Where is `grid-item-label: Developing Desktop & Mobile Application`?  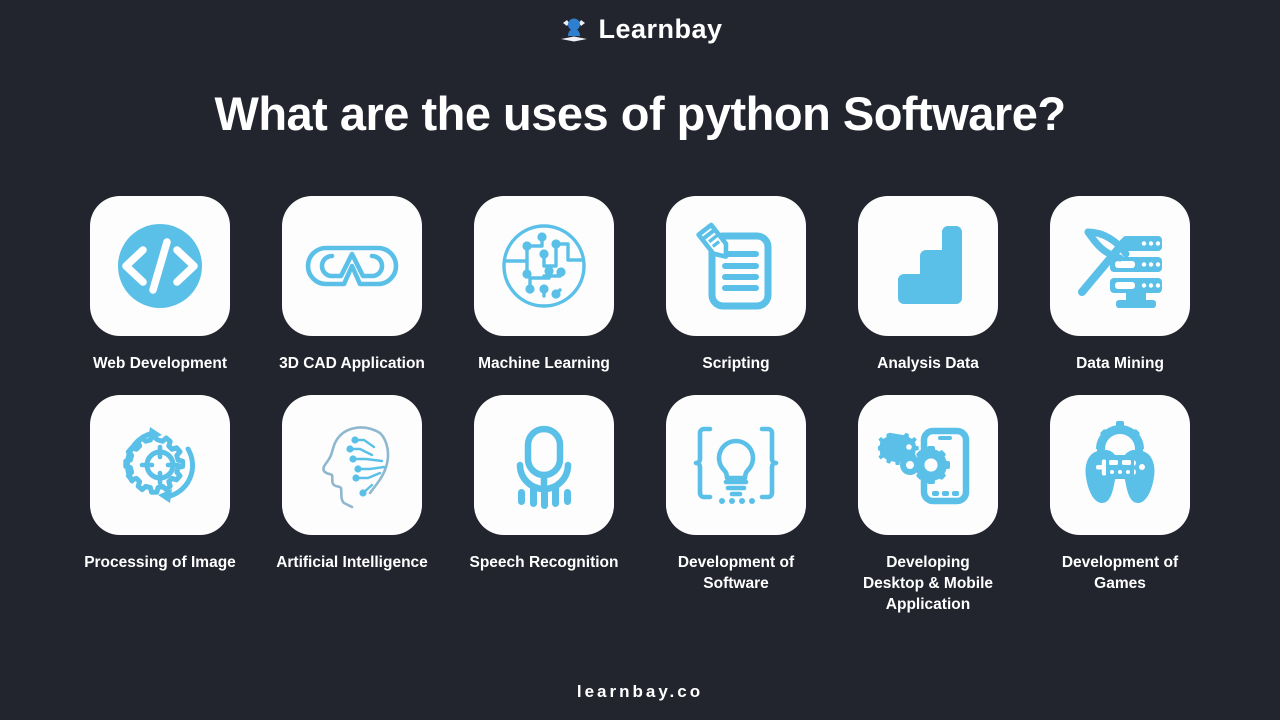
grid-item-label: Developing Desktop & Mobile Application is located at coordinates (928, 583).